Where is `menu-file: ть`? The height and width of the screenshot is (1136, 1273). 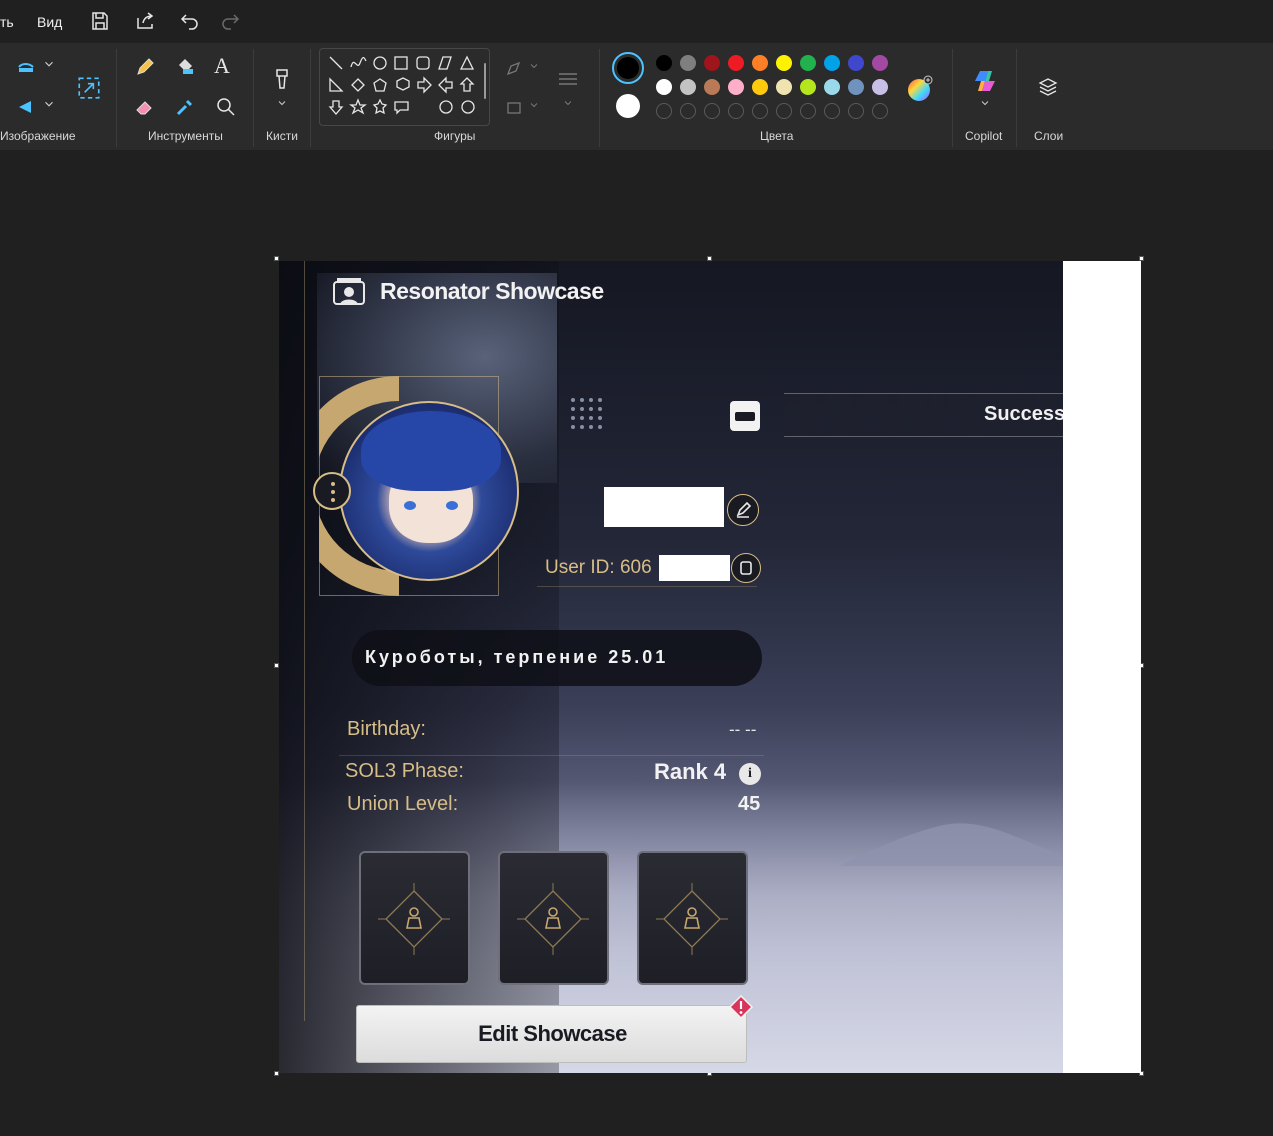 menu-file: ть is located at coordinates (7, 22).